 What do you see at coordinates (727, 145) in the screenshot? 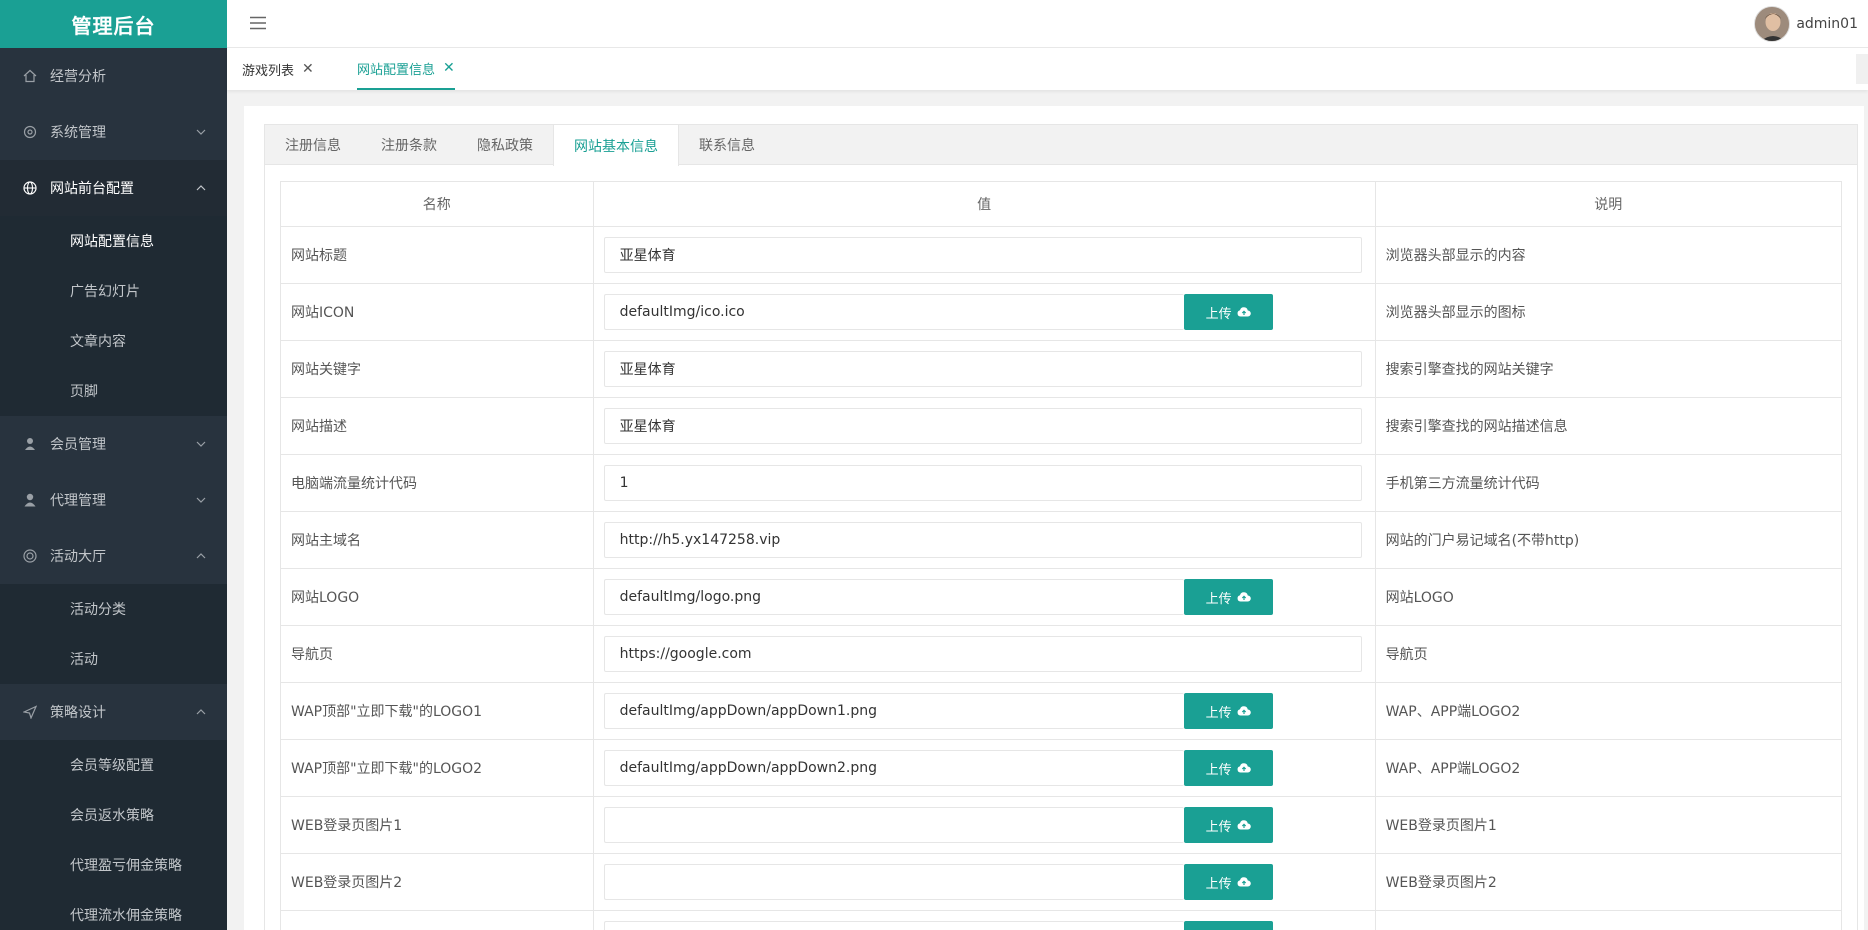
I see `tab-contact-info: 联系信息` at bounding box center [727, 145].